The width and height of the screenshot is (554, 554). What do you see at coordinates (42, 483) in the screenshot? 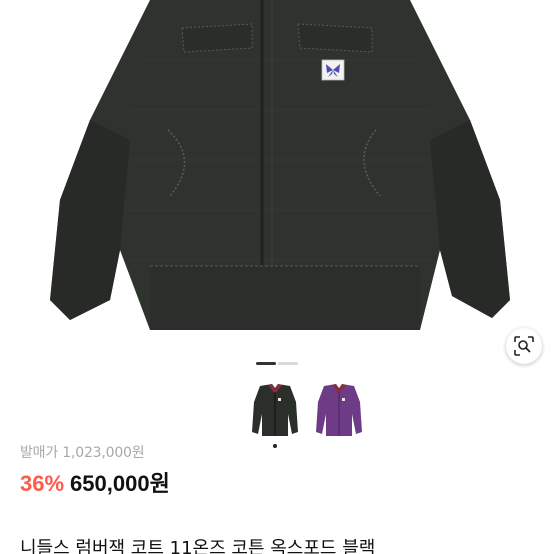
I see `discount-rate: 36%` at bounding box center [42, 483].